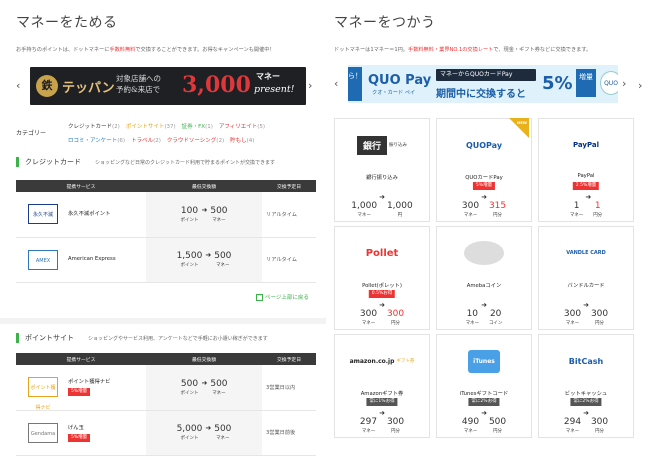  What do you see at coordinates (586, 145) in the screenshot?
I see `card-logo-text: PayPal` at bounding box center [586, 145].